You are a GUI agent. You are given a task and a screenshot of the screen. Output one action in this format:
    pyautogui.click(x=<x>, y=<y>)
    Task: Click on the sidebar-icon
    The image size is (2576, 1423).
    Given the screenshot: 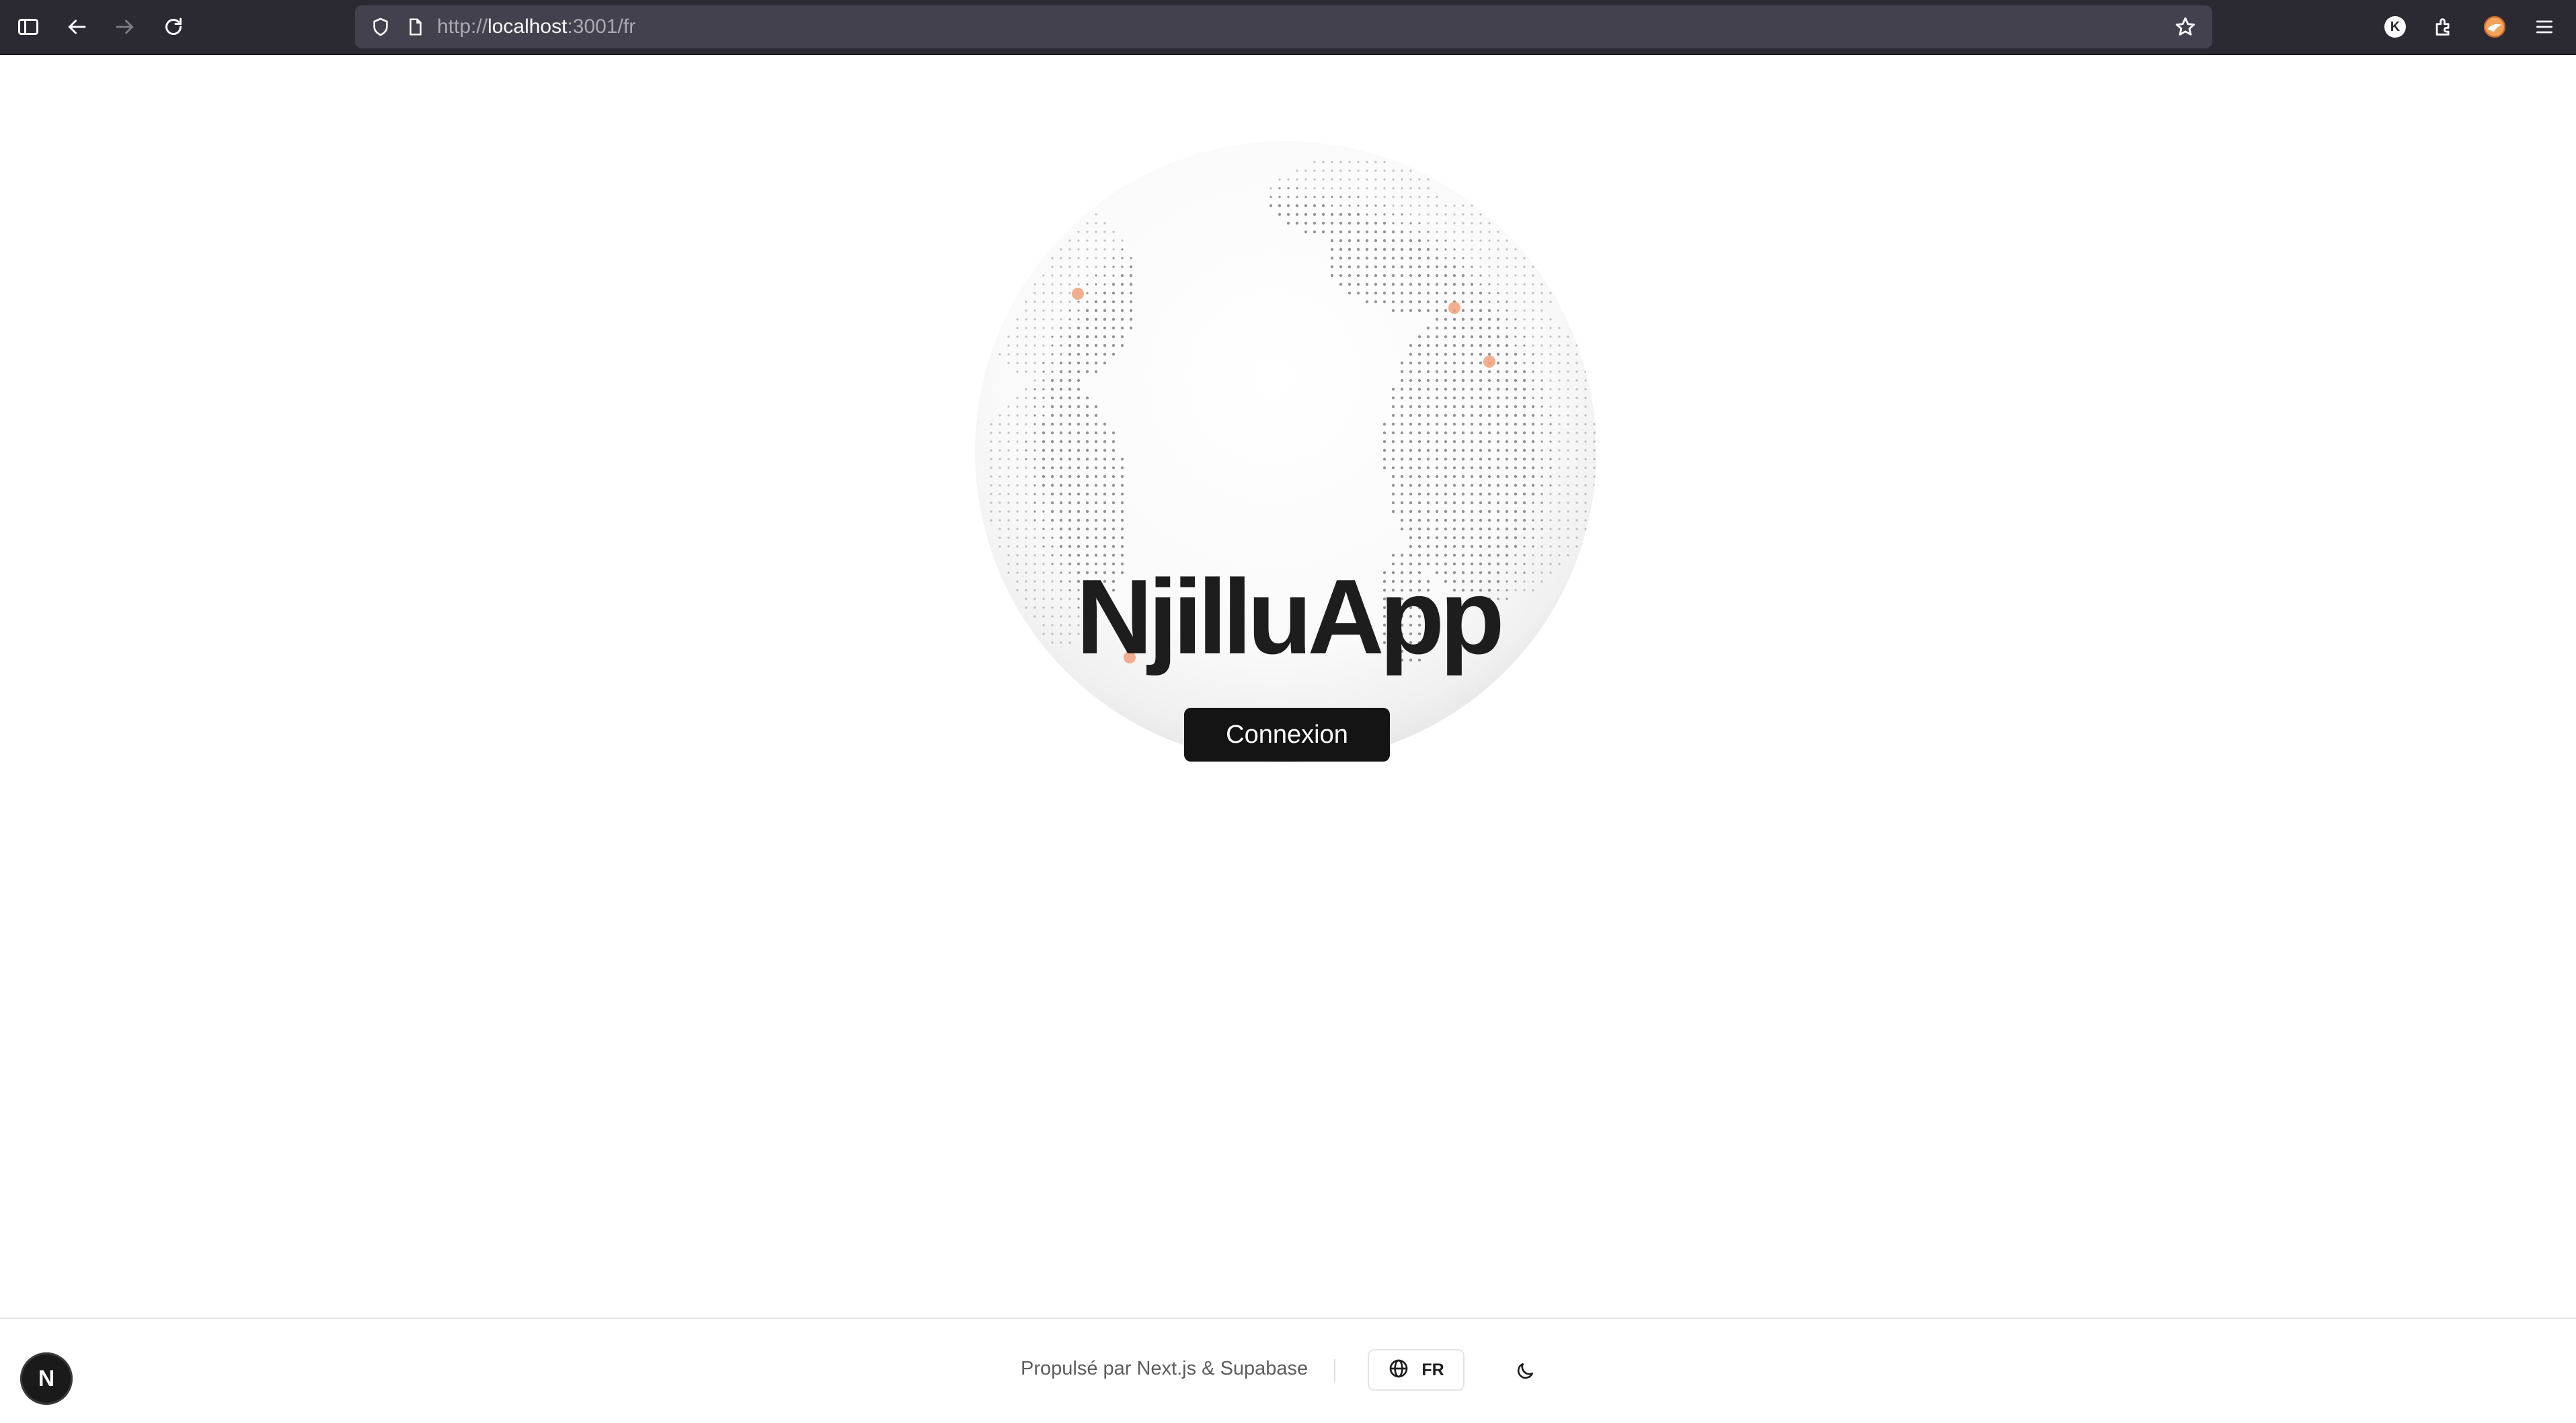 What is the action you would take?
    pyautogui.click(x=28, y=27)
    